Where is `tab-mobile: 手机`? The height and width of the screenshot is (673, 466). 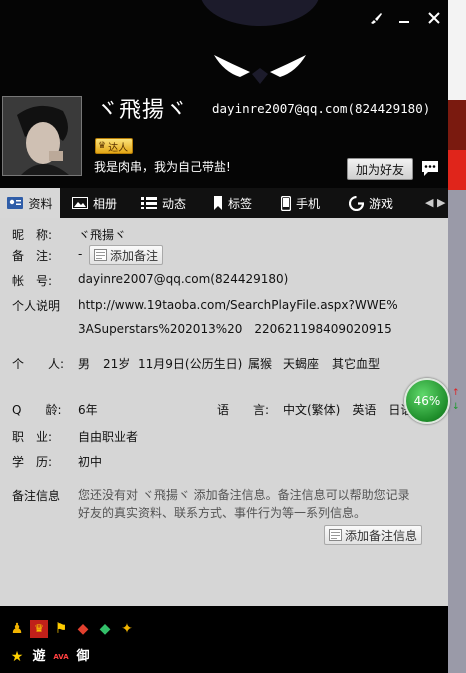
tab-mobile: 手机 is located at coordinates (300, 203).